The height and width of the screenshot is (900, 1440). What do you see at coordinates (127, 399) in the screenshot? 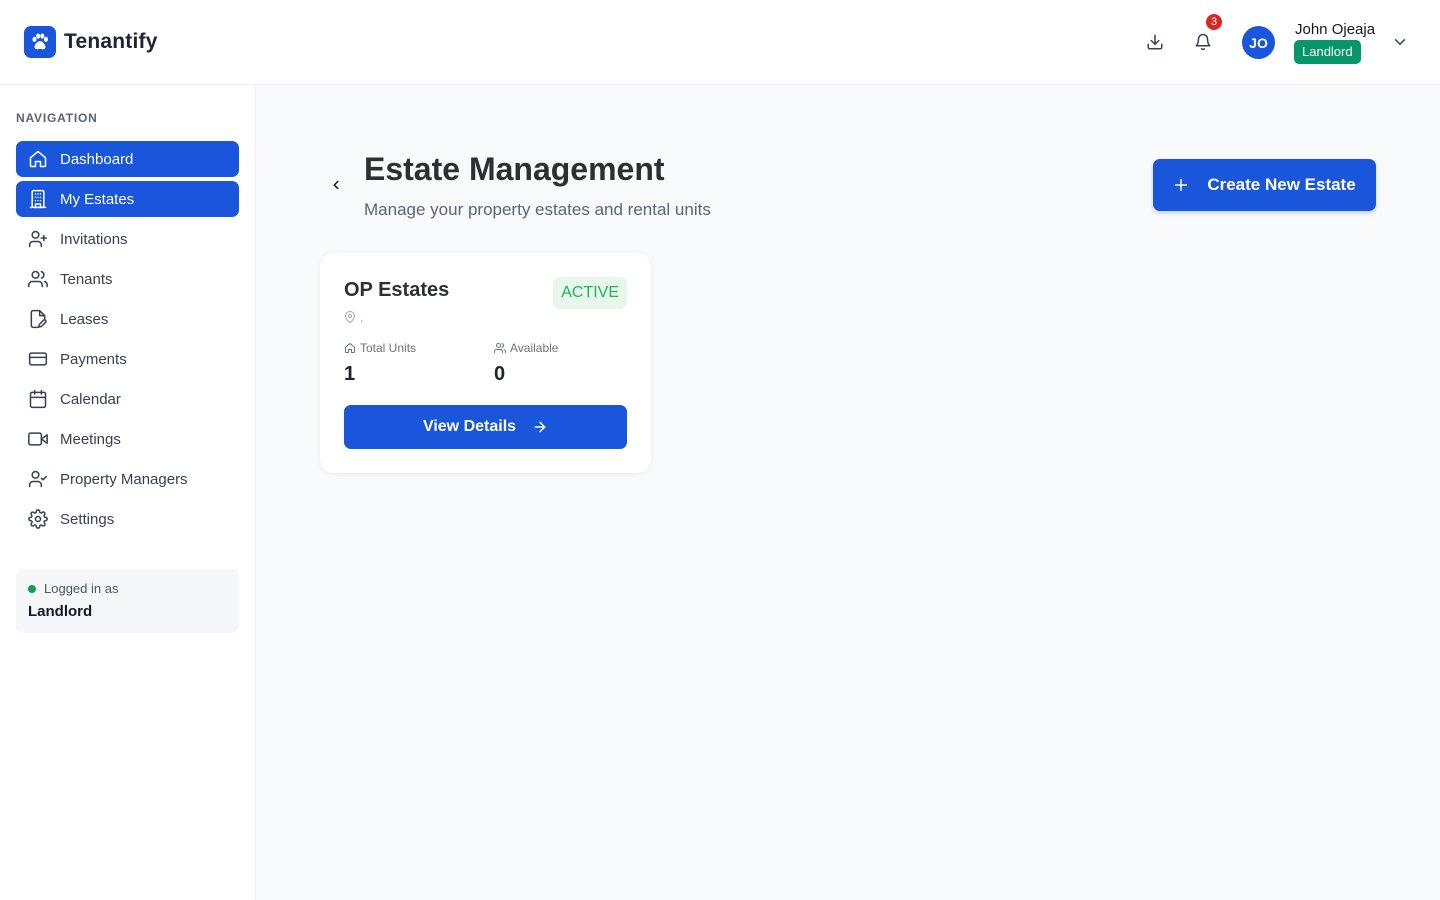
I see `sidebar-item-calendar: Calendar` at bounding box center [127, 399].